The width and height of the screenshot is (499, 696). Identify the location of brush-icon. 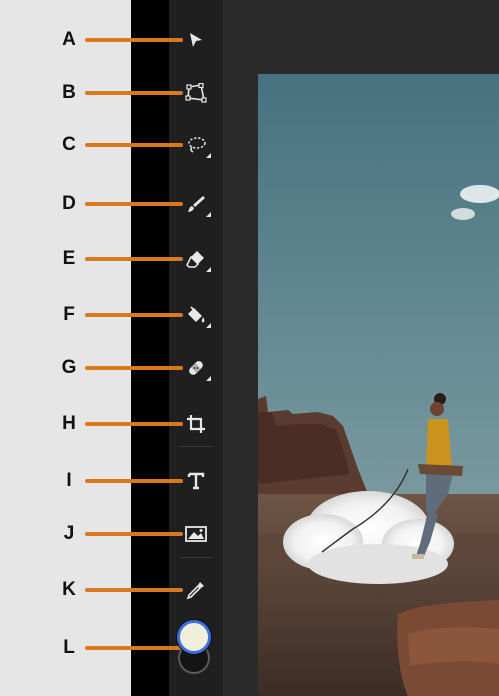
(196, 204).